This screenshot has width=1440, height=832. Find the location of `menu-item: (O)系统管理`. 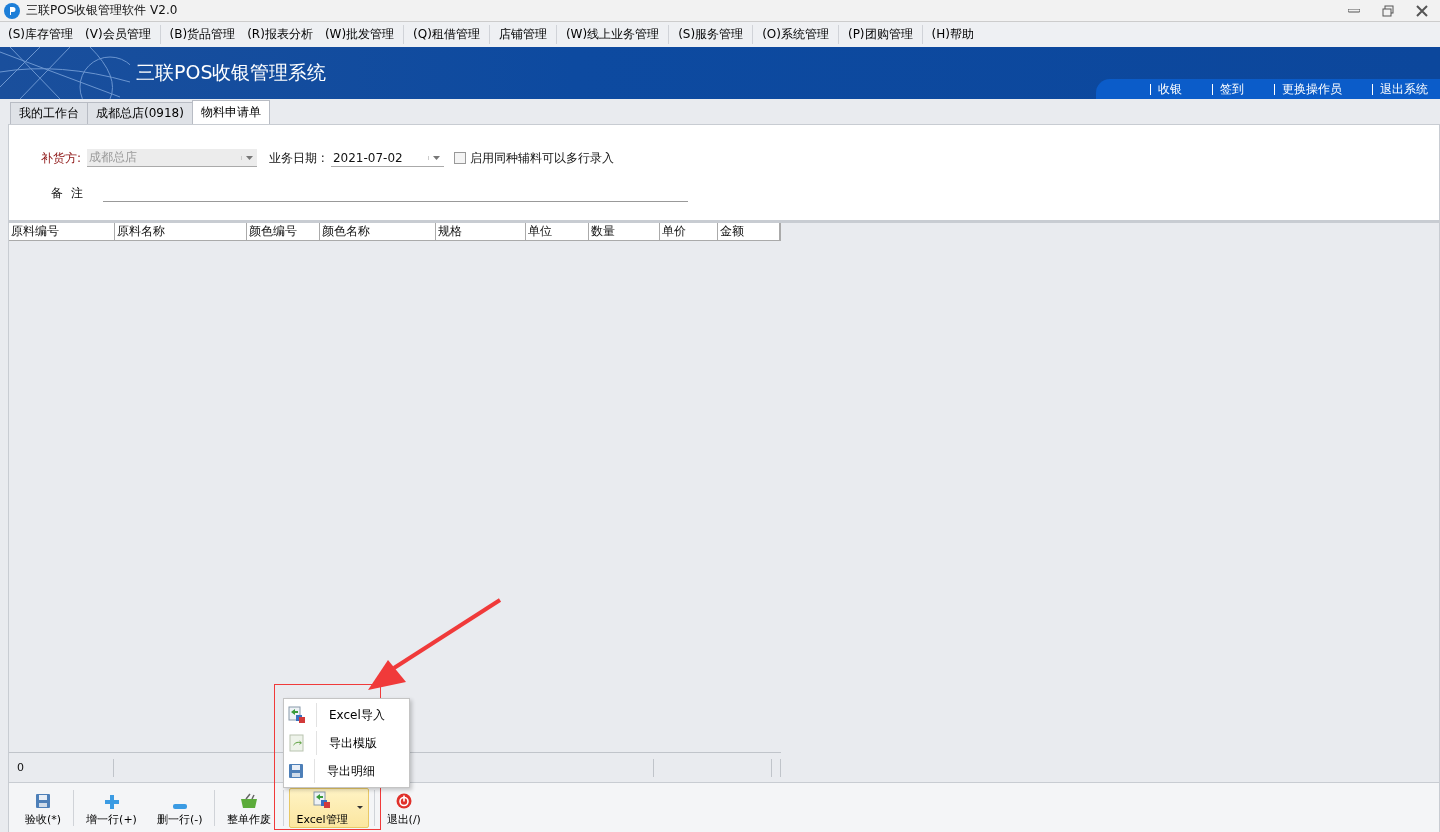

menu-item: (O)系统管理 is located at coordinates (795, 34).